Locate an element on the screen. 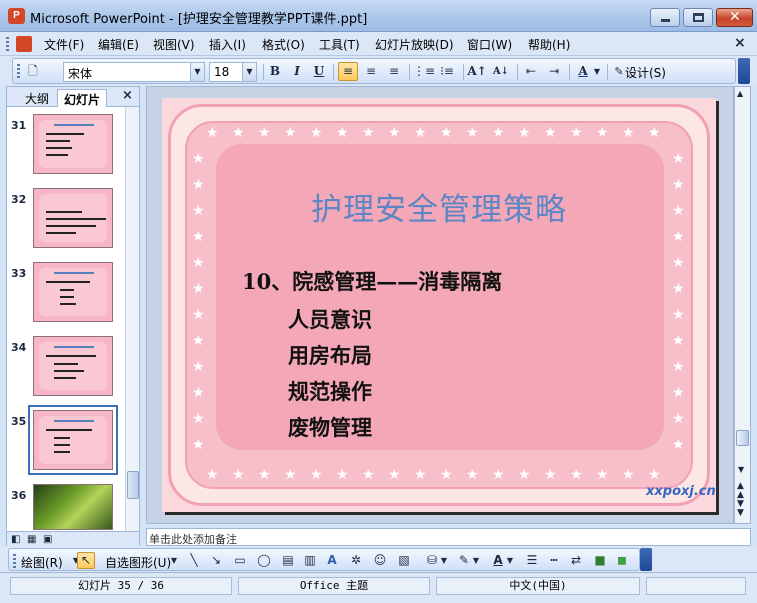 The image size is (757, 603). minimize-icon is located at coordinates (665, 20).